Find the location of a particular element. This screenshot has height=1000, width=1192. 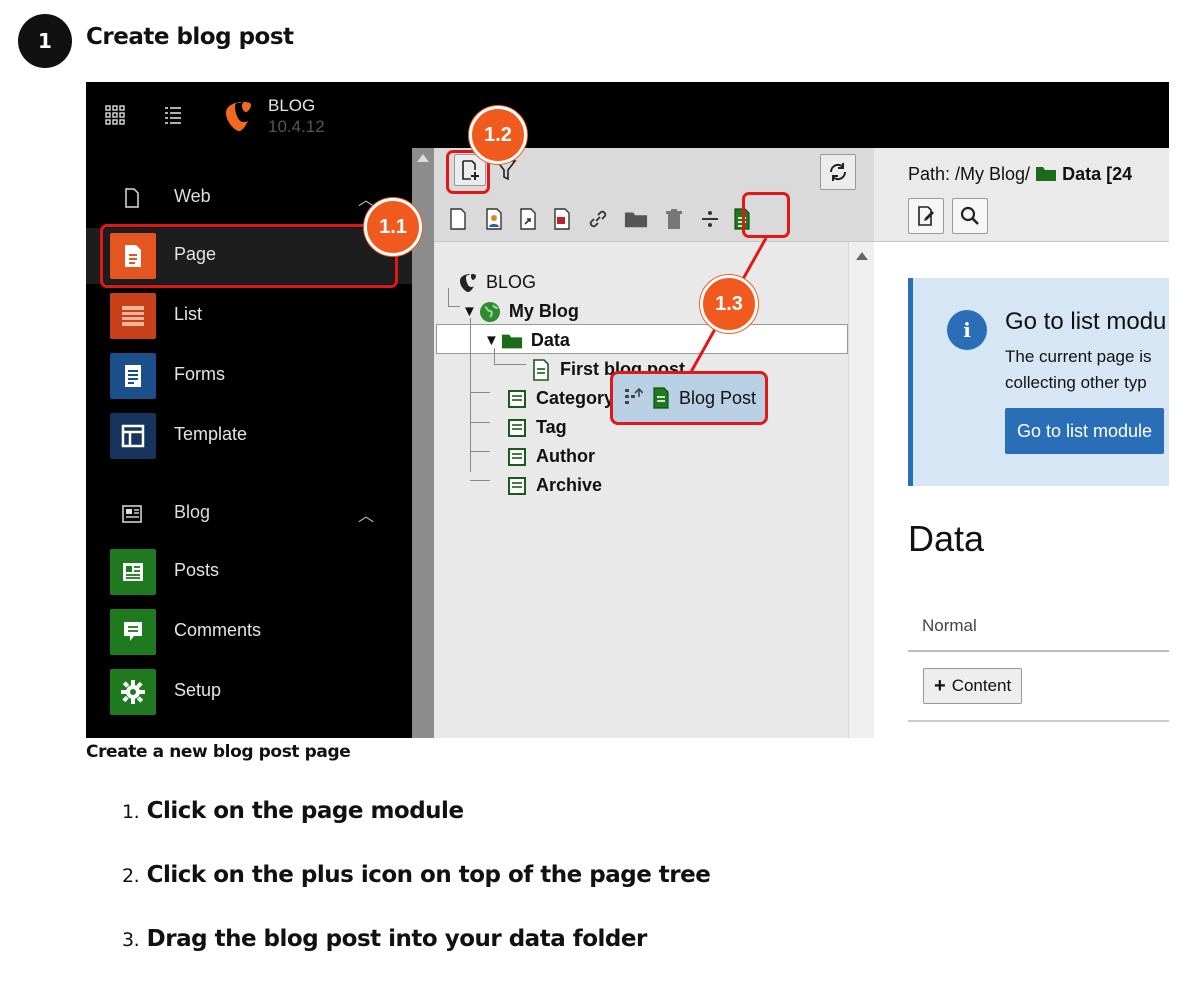

drag-handle-icon is located at coordinates (634, 395).